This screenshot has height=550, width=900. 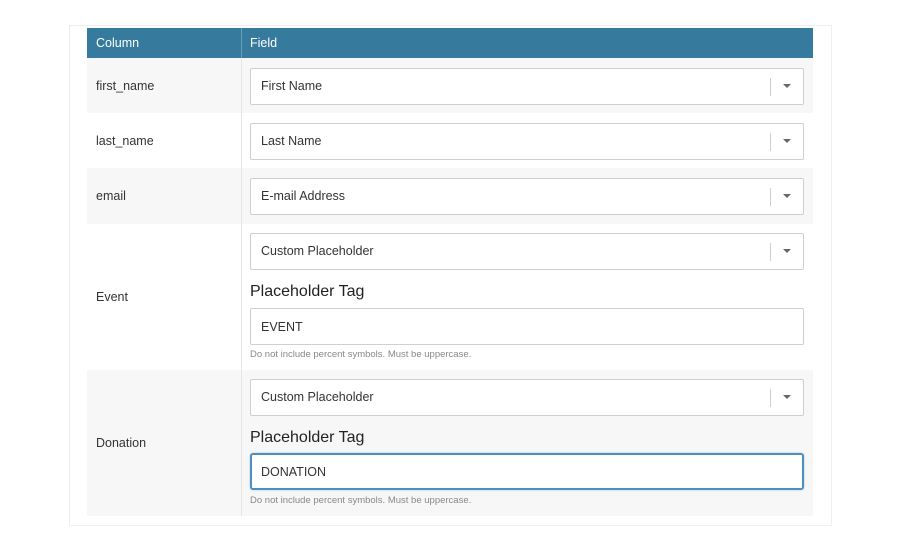 I want to click on field-select-event: Custom Placeholder, so click(x=527, y=251).